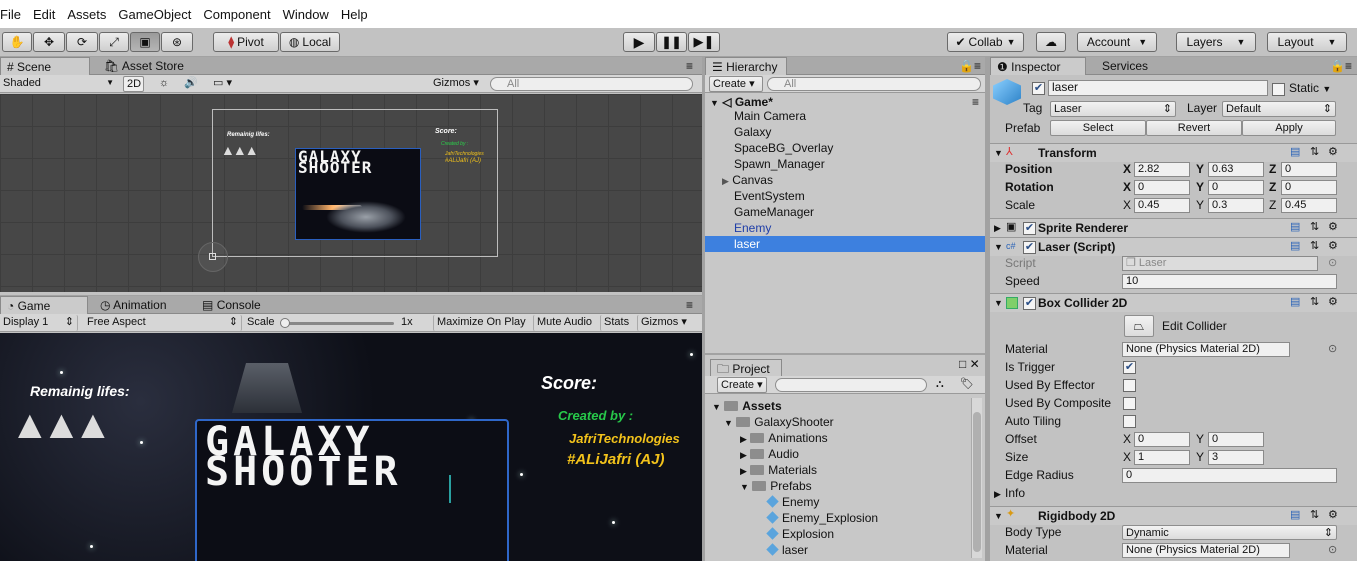 This screenshot has width=1357, height=561. I want to click on project-create-button: Create ▾, so click(742, 385).